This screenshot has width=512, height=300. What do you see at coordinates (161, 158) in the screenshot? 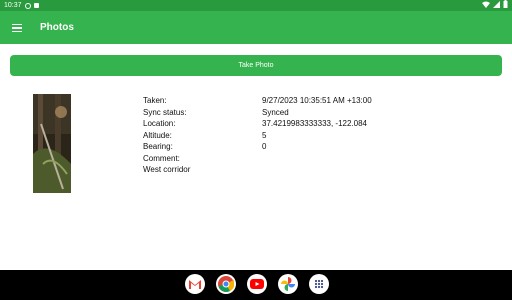
I see `label-comment: Comment:` at bounding box center [161, 158].